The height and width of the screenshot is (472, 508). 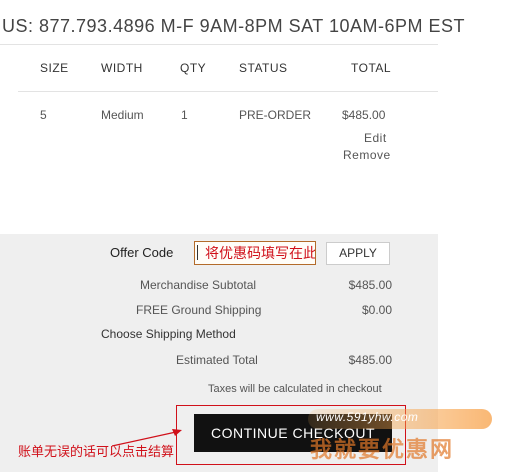 What do you see at coordinates (255, 253) in the screenshot?
I see `offer-code-input` at bounding box center [255, 253].